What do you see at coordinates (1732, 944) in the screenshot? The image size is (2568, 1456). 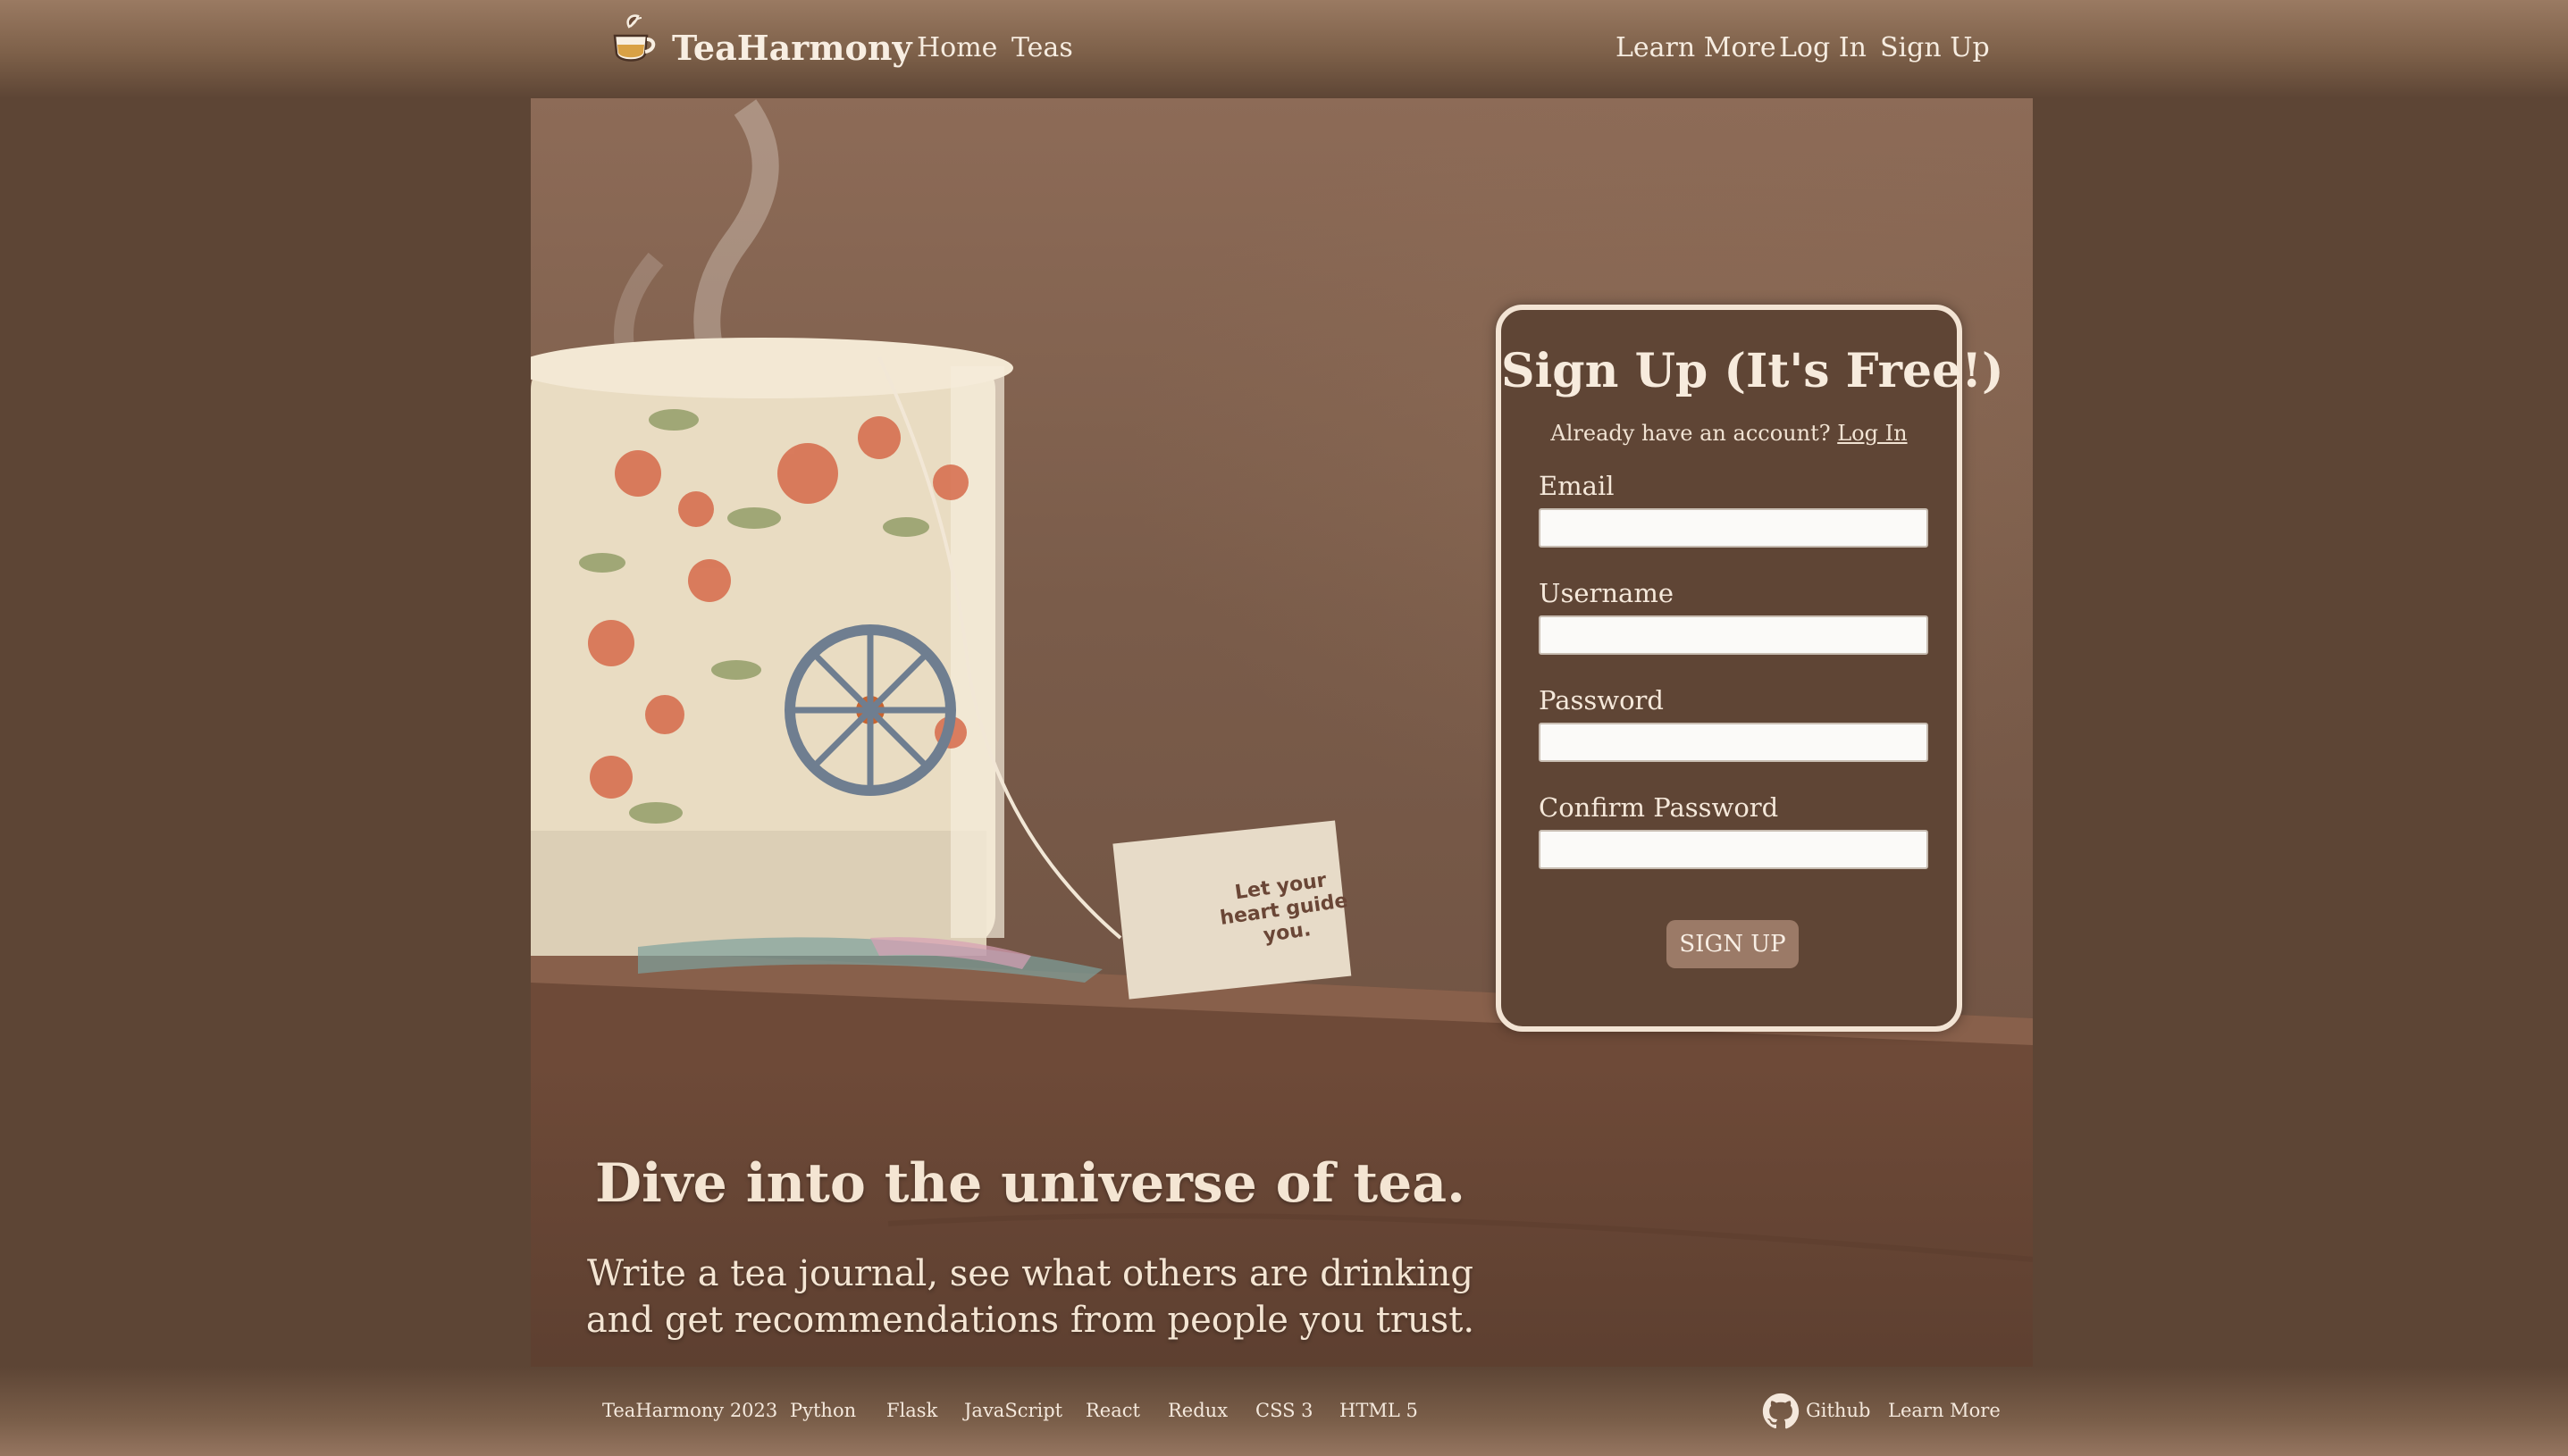 I see `signup-button: SIGN UP` at bounding box center [1732, 944].